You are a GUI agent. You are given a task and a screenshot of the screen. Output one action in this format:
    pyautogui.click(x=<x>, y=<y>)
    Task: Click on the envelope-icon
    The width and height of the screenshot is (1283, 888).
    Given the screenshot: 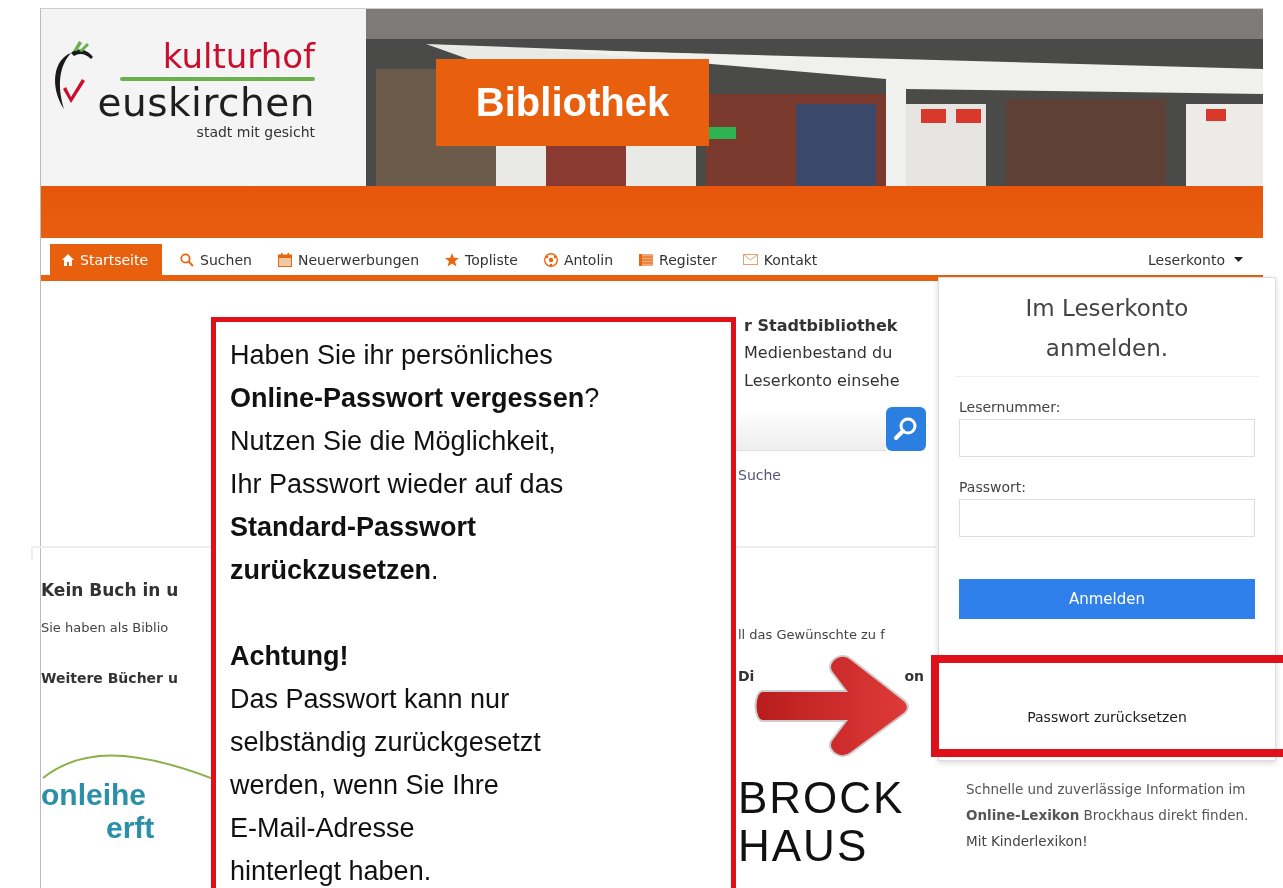 What is the action you would take?
    pyautogui.click(x=750, y=259)
    